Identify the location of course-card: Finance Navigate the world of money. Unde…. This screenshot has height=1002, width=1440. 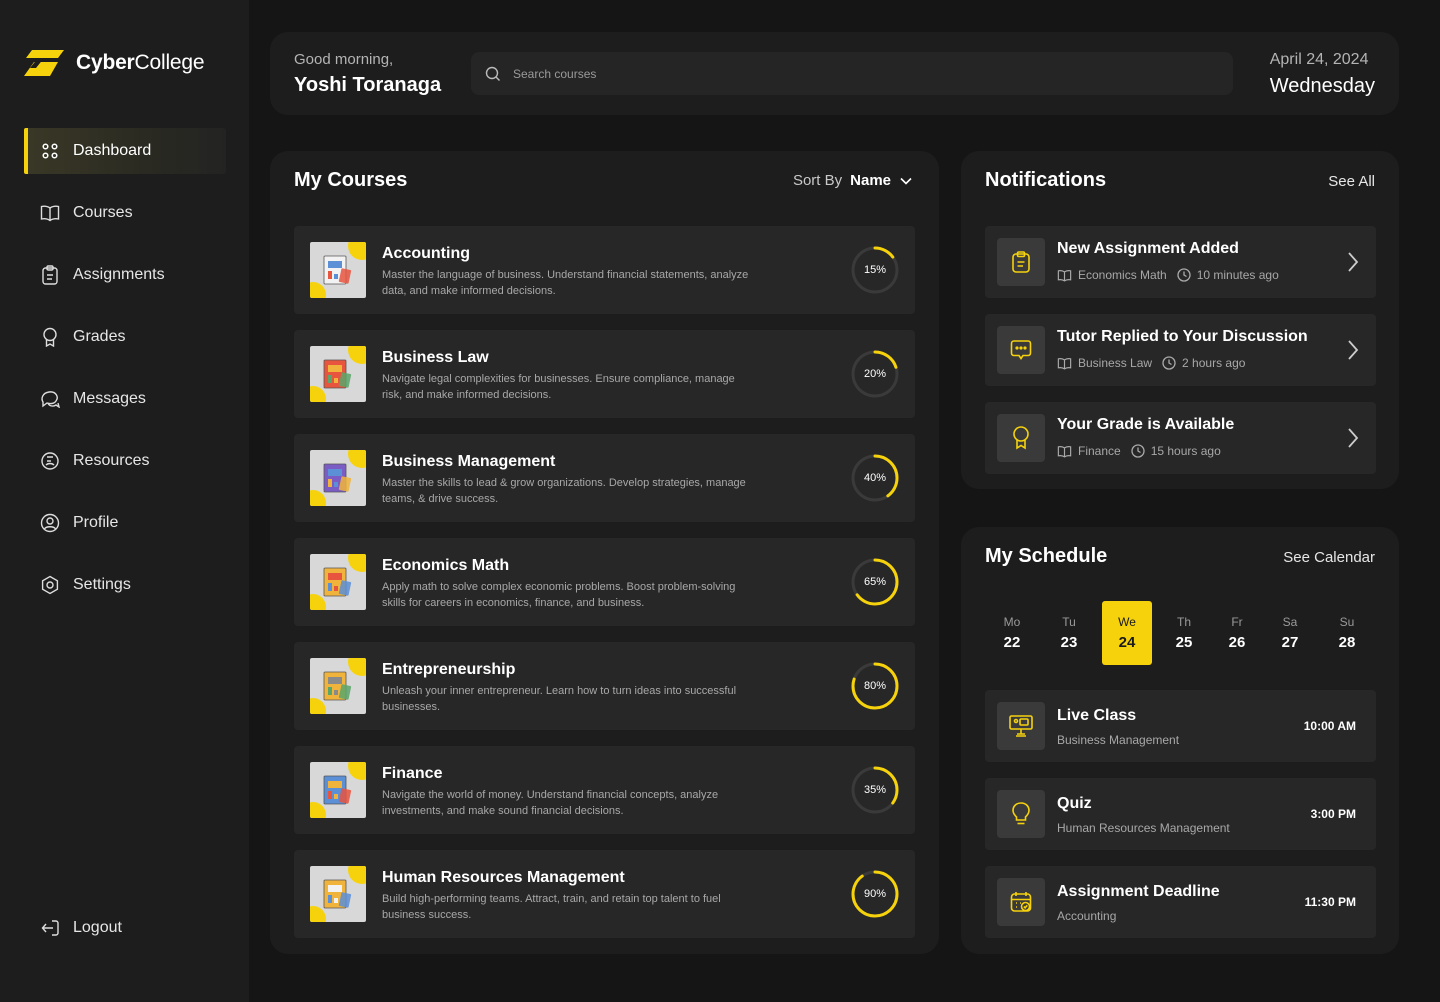
(604, 790).